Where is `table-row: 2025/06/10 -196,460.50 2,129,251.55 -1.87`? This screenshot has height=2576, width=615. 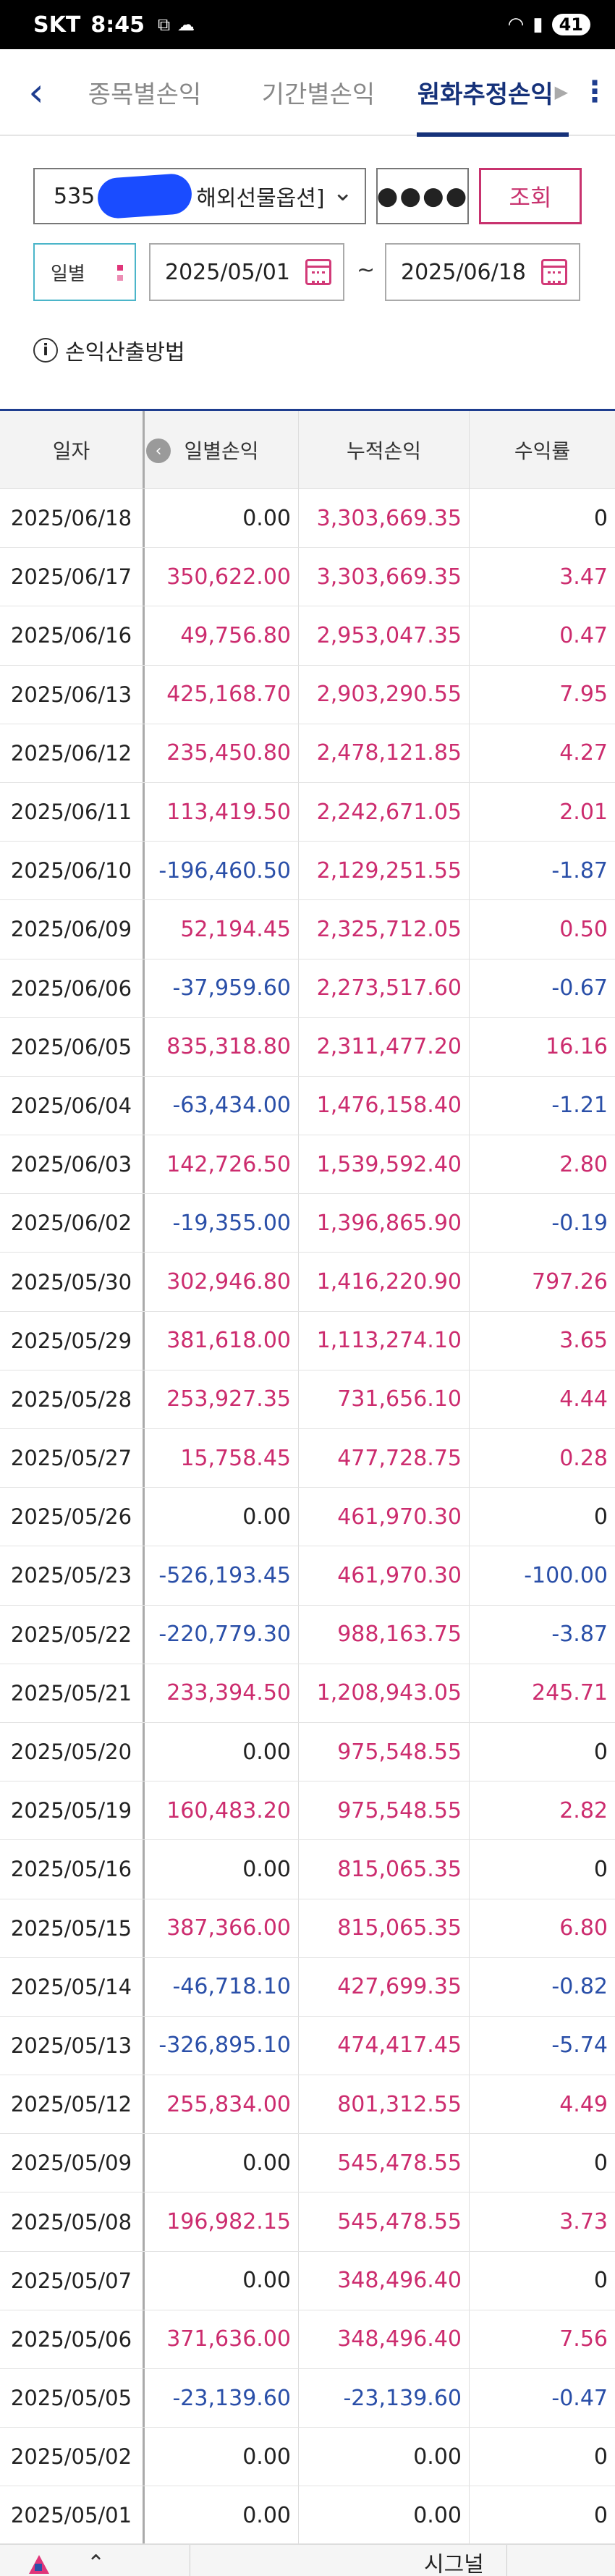 table-row: 2025/06/10 -196,460.50 2,129,251.55 -1.87 is located at coordinates (307, 871).